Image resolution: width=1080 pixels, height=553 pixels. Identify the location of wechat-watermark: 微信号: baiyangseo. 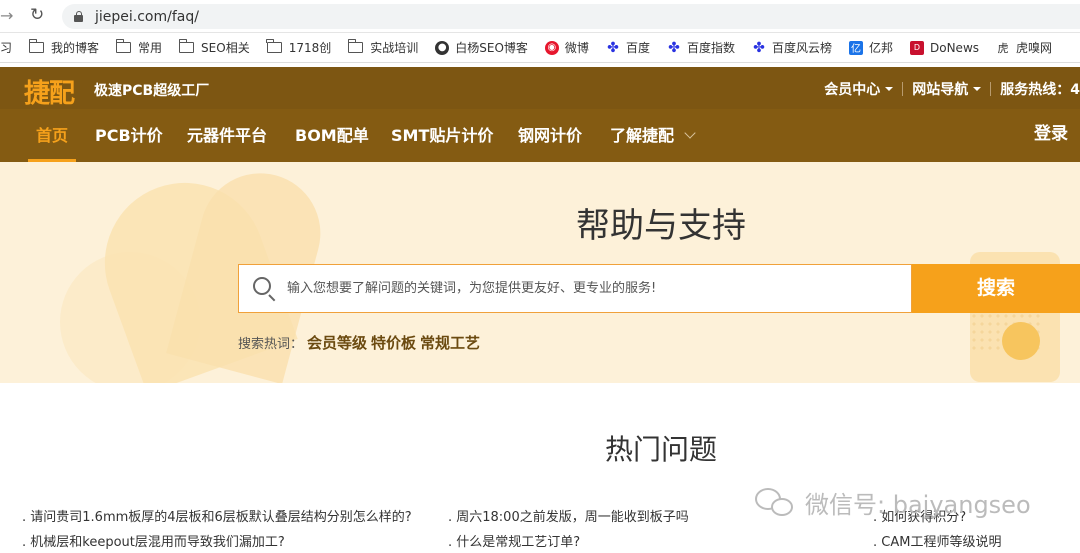
(893, 502).